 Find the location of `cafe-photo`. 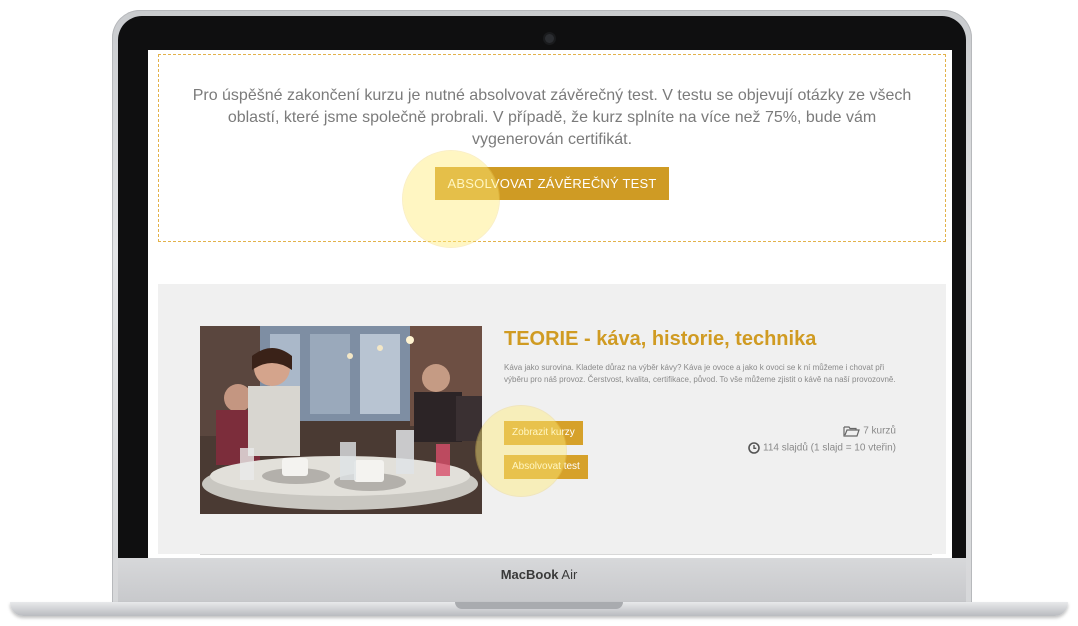

cafe-photo is located at coordinates (341, 420).